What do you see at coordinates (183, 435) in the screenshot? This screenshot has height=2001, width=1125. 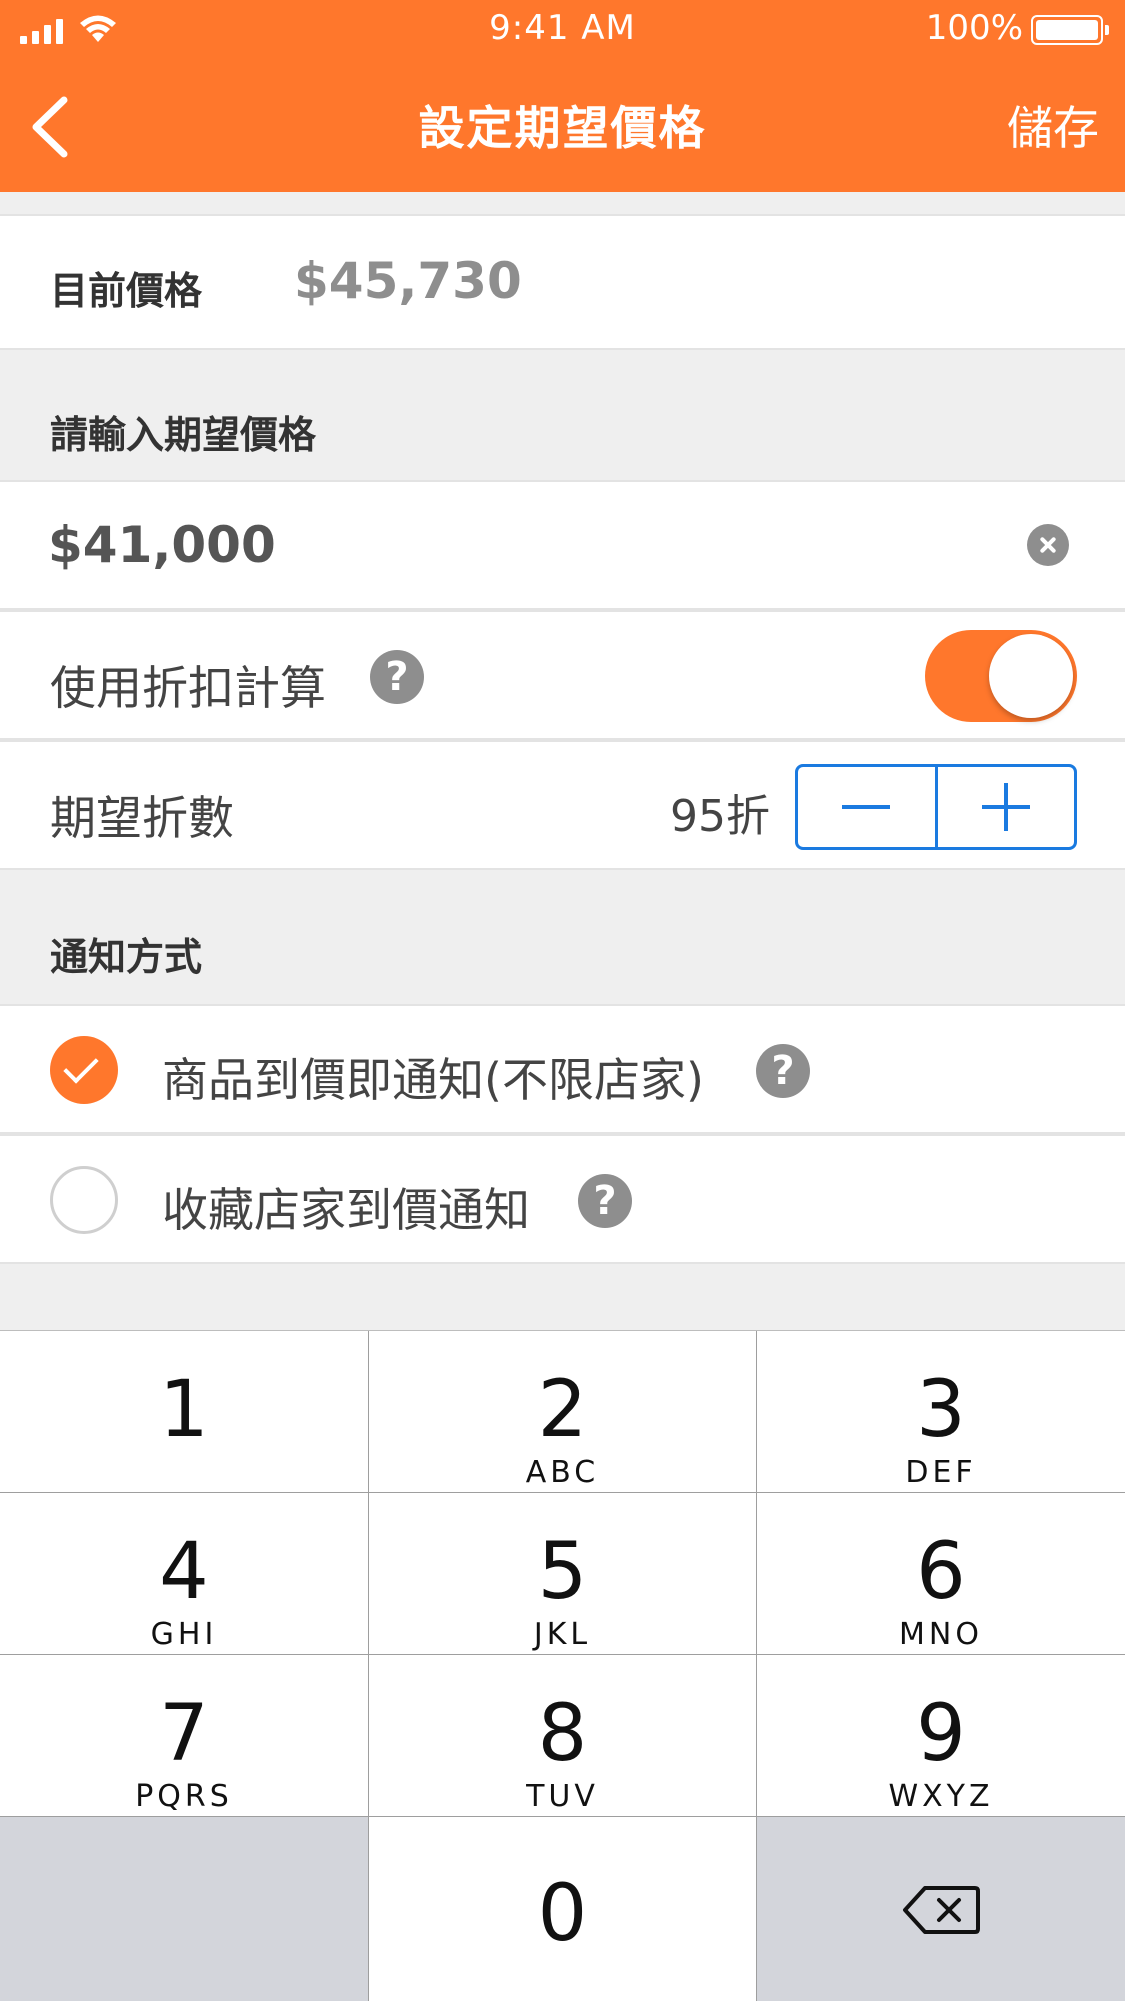 I see `expected-price-section-label: 請輸入期望價格` at bounding box center [183, 435].